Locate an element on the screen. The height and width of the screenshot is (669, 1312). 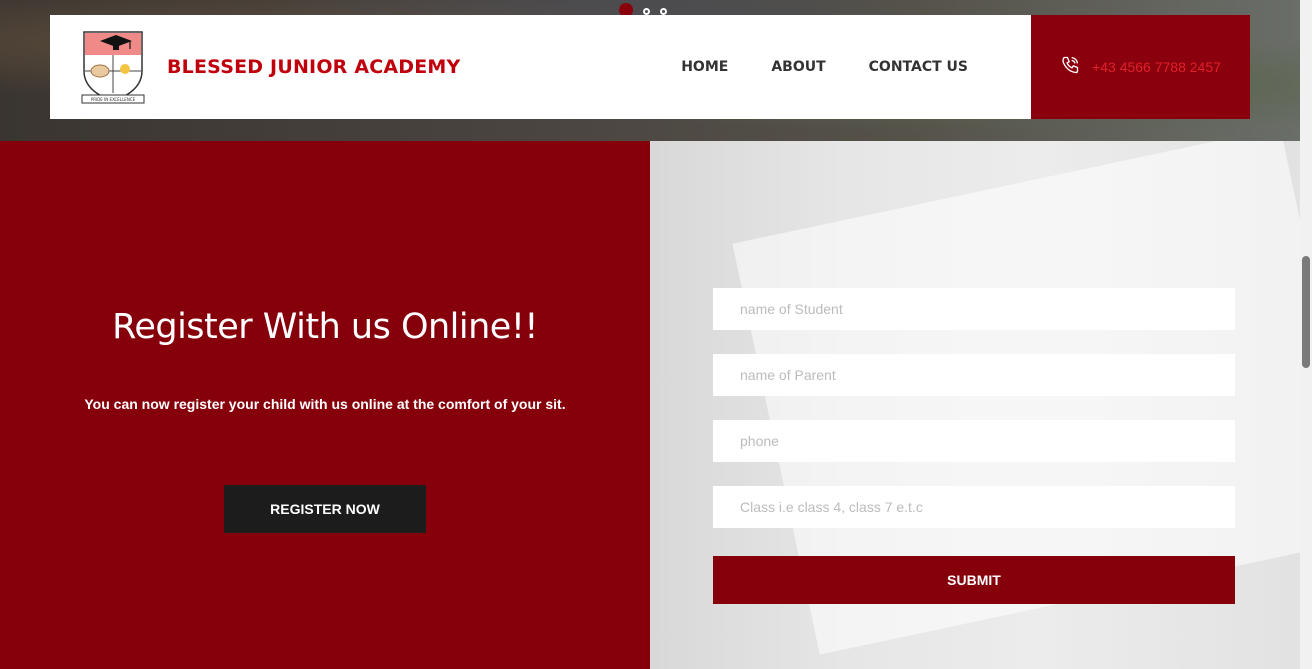
student-name-input is located at coordinates (974, 309).